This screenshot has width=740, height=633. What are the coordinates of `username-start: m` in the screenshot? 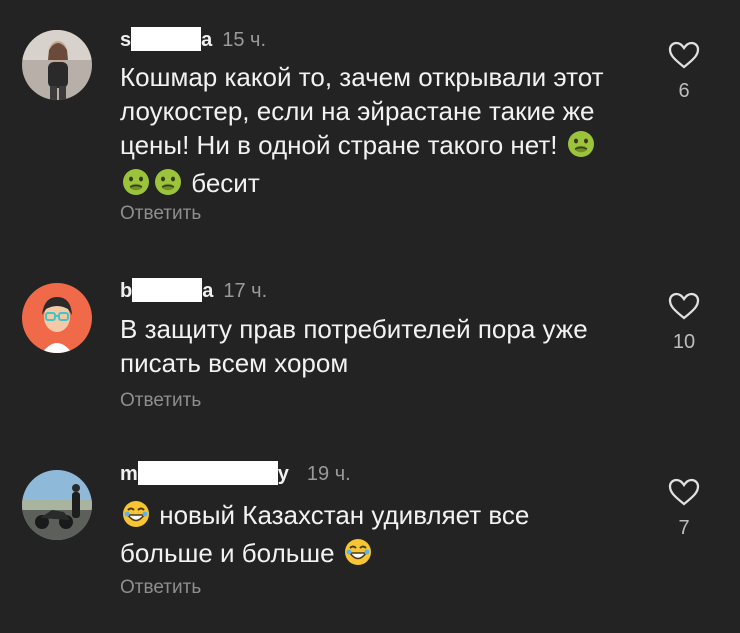 It's located at (129, 474).